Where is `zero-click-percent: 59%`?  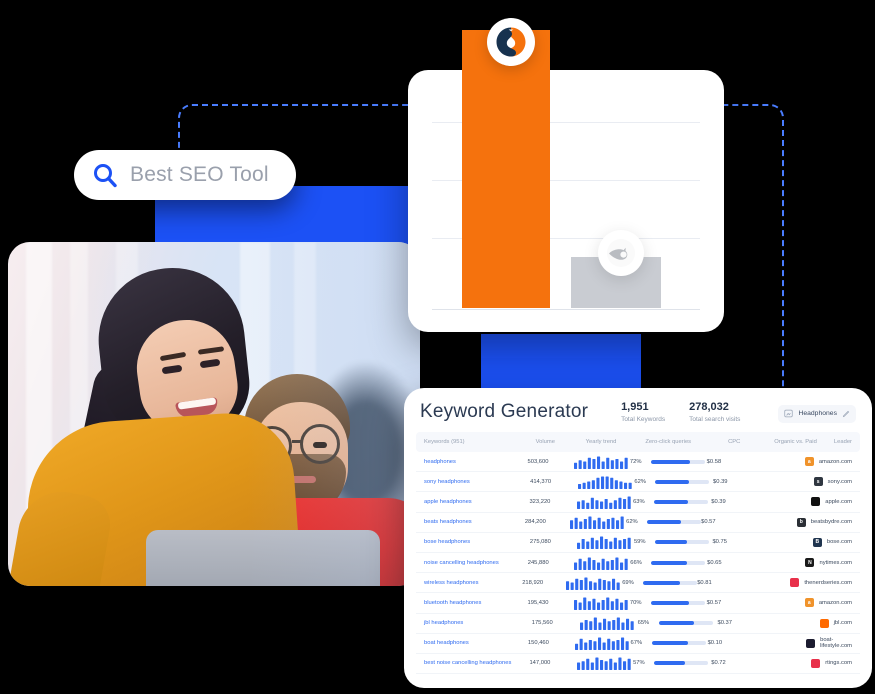
zero-click-percent: 59% is located at coordinates (639, 542).